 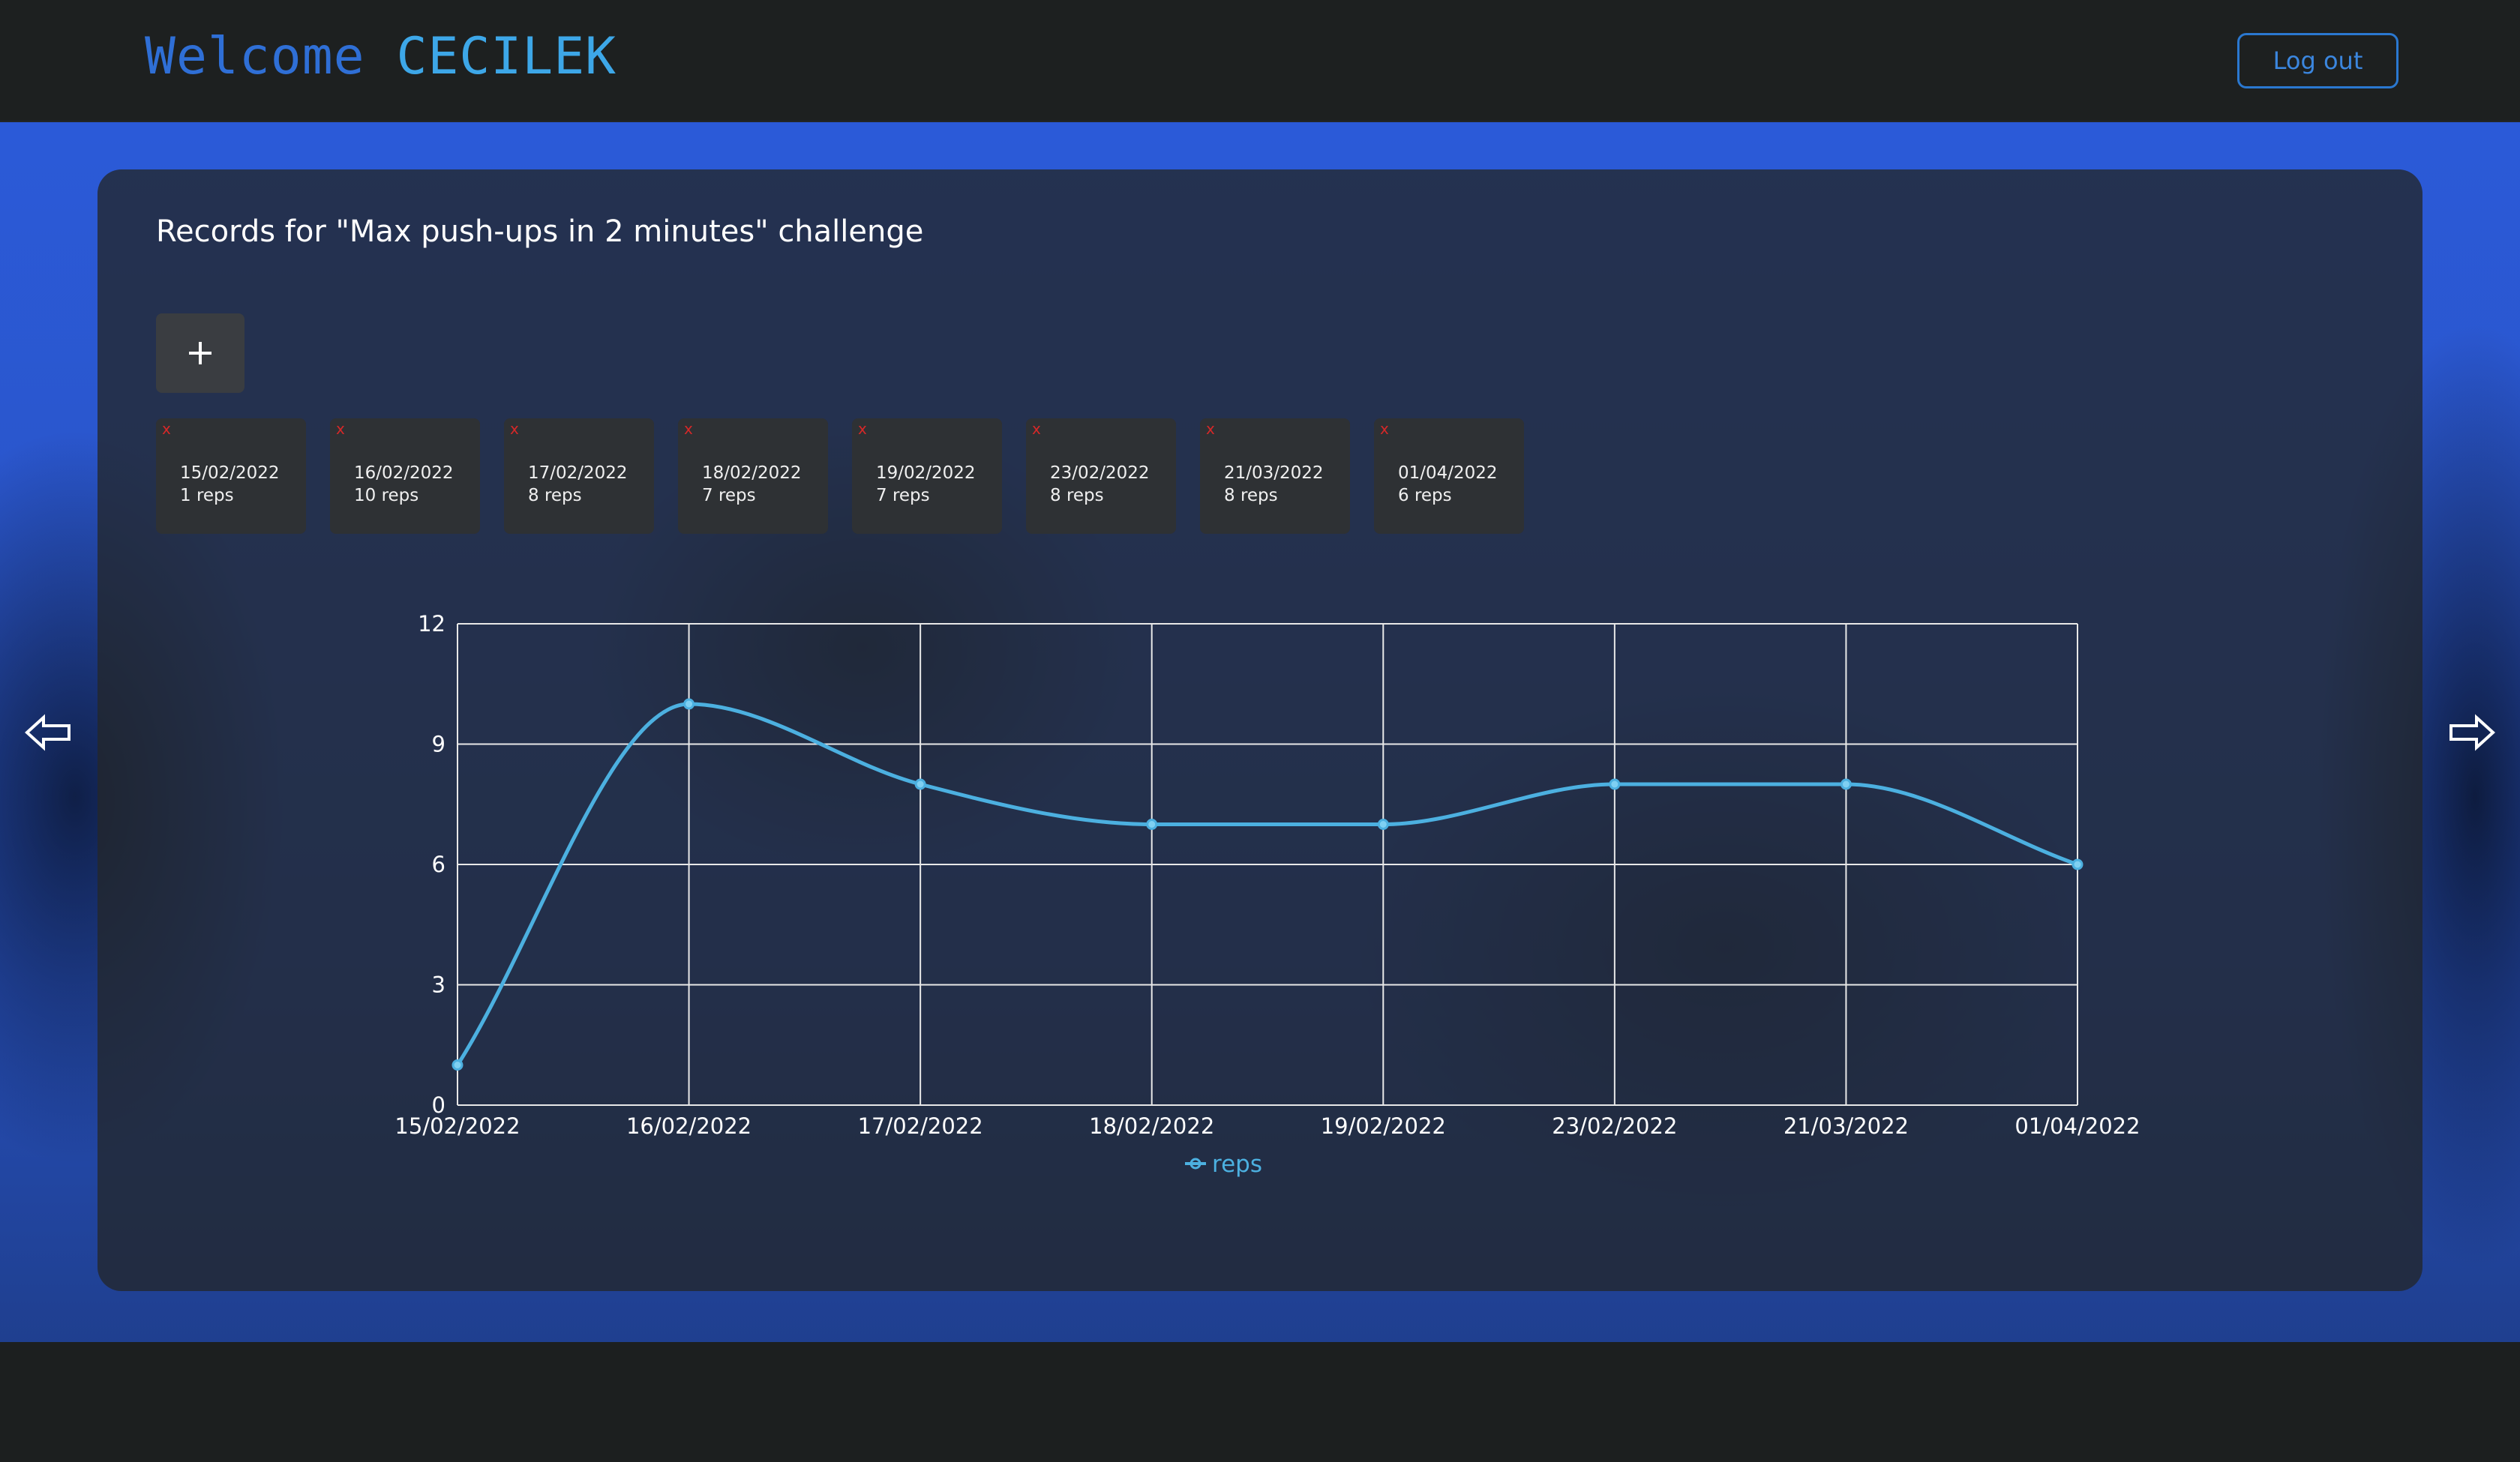 I want to click on x-tick-label: 18/02/2022, so click(x=1151, y=1126).